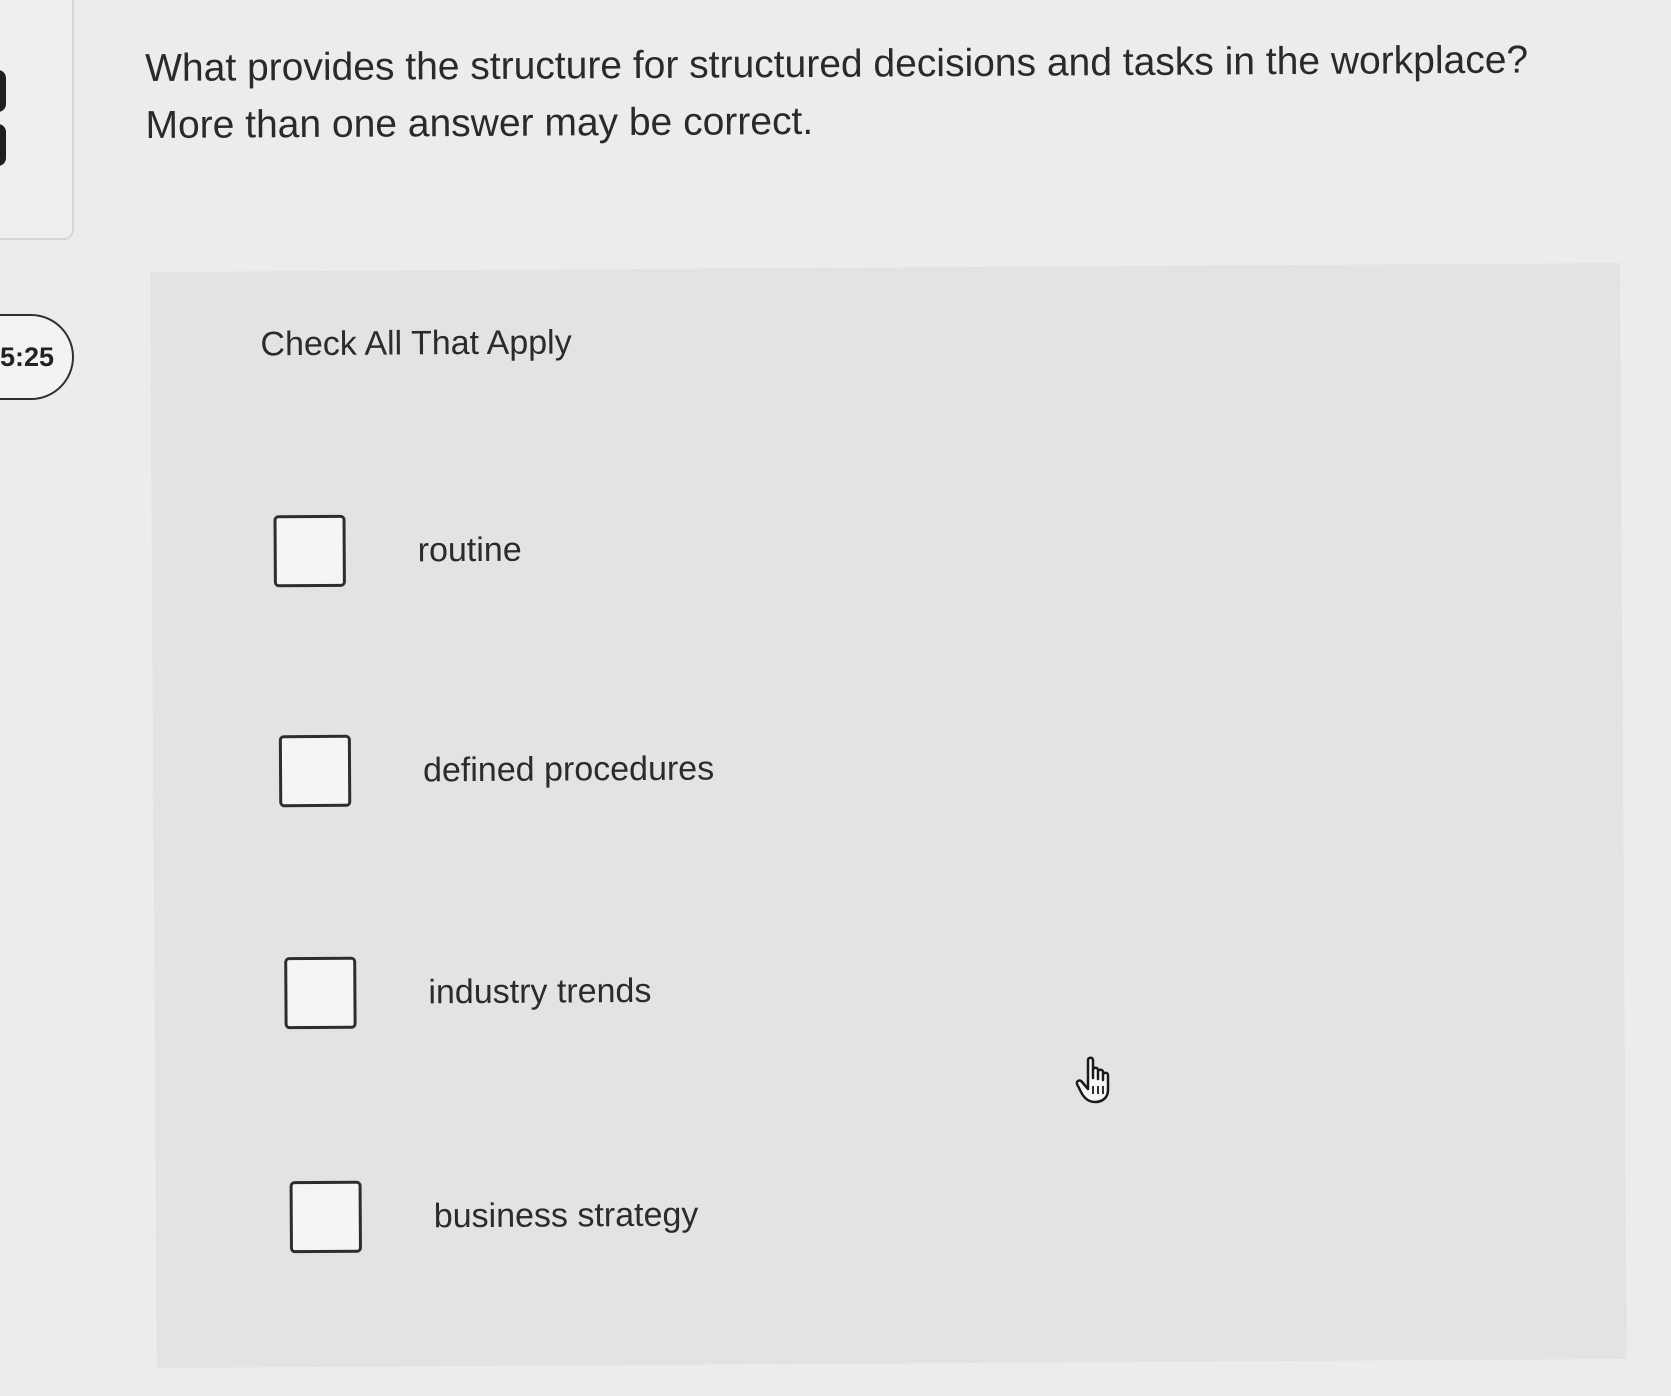  What do you see at coordinates (309, 551) in the screenshot?
I see `checkbox-routine` at bounding box center [309, 551].